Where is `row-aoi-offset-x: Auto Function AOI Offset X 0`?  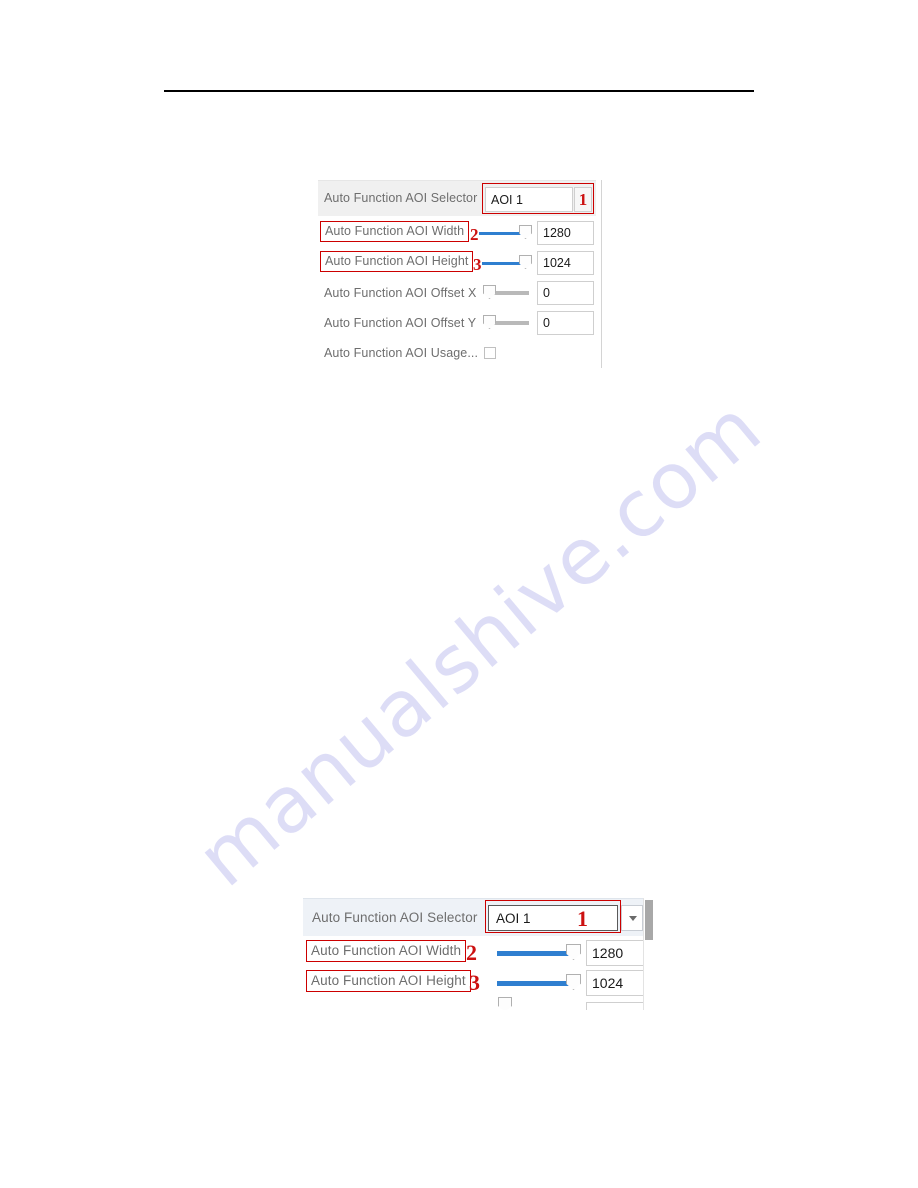 row-aoi-offset-x: Auto Function AOI Offset X 0 is located at coordinates (457, 293).